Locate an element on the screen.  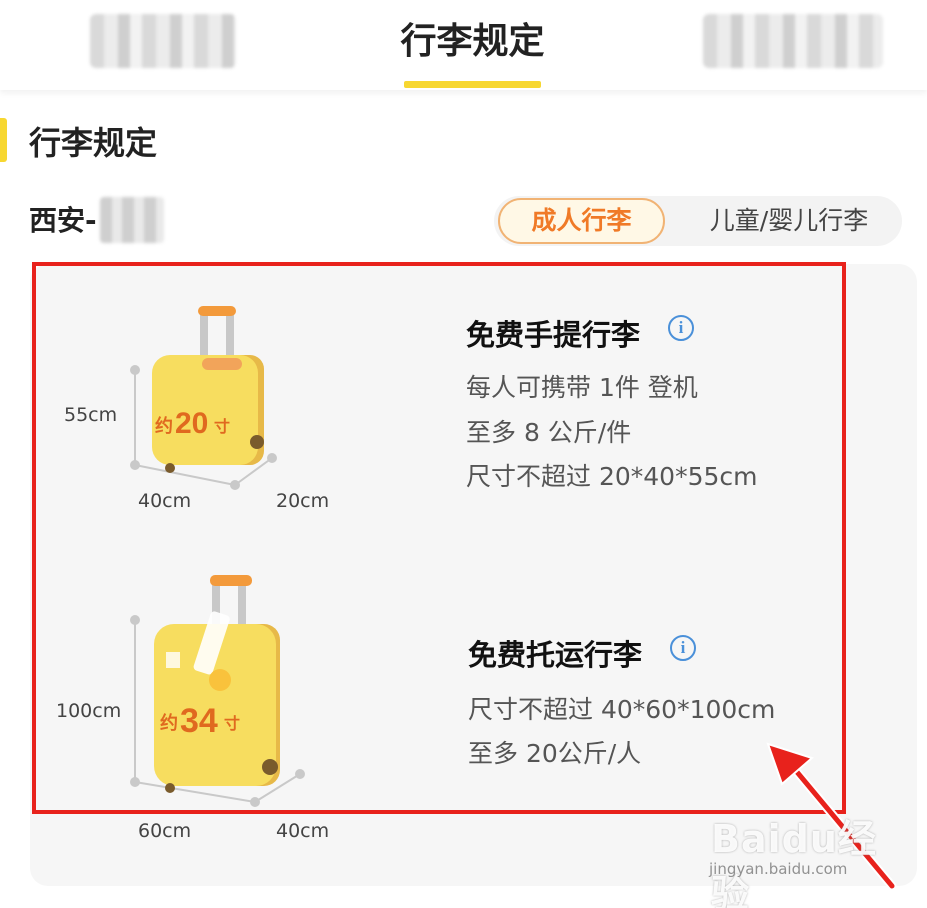
watermark-url: jingyan.baidu.com is located at coordinates (778, 869).